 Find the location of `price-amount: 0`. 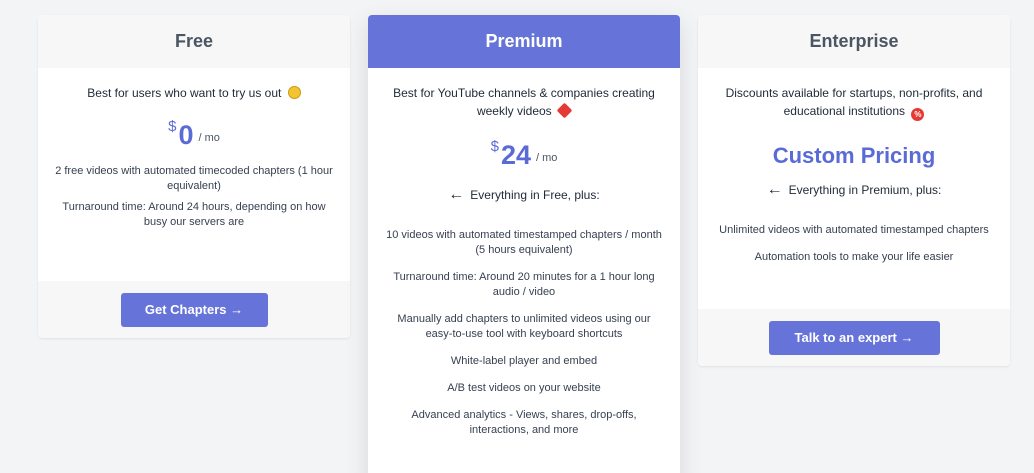

price-amount: 0 is located at coordinates (186, 135).